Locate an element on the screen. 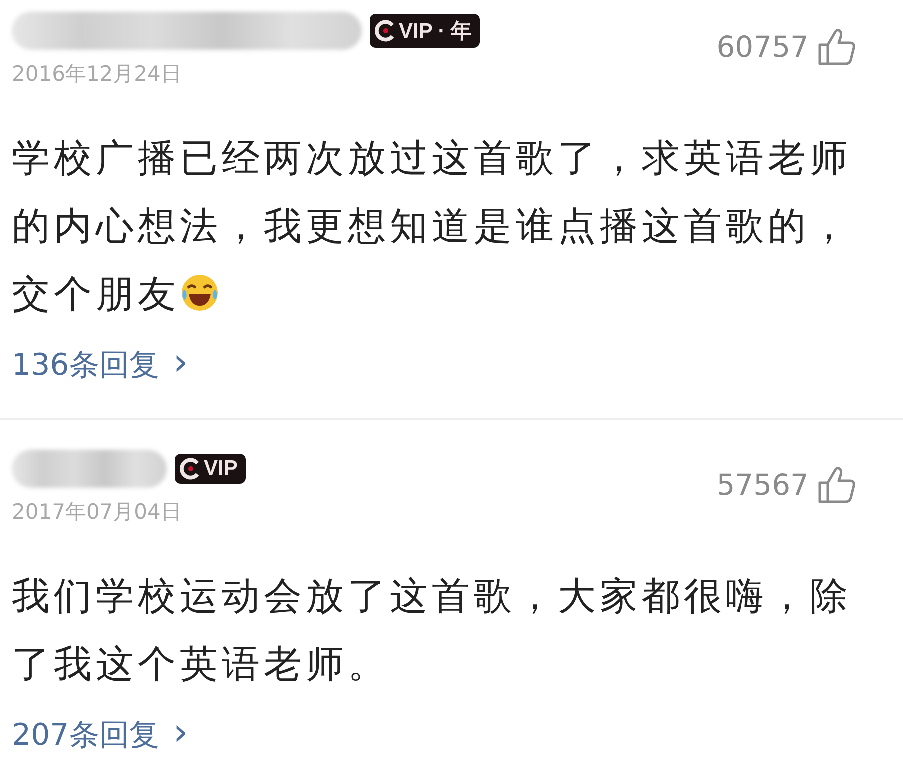 This screenshot has height=771, width=903. laughing-emoji-icon is located at coordinates (200, 293).